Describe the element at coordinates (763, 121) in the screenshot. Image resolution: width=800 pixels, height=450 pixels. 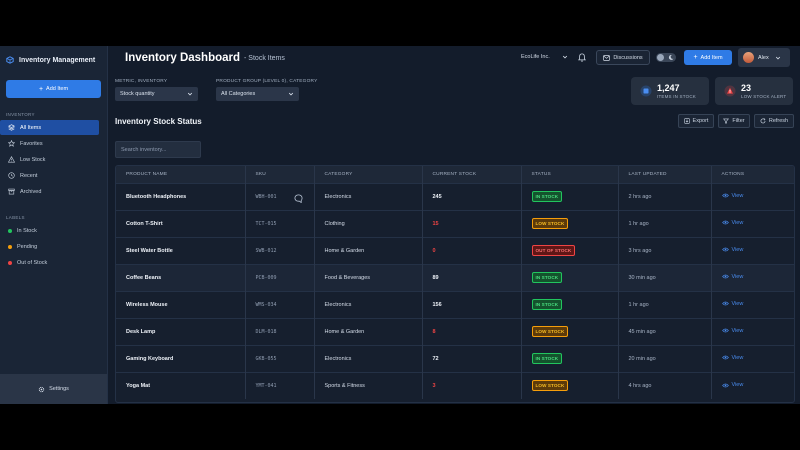
I see `refresh-icon` at that location.